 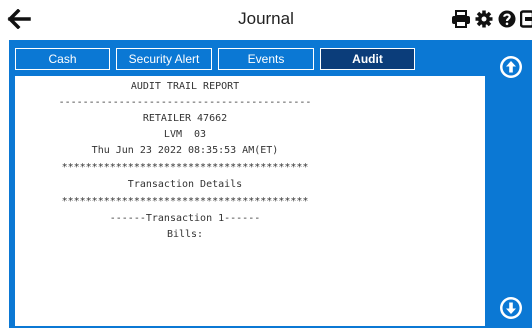 What do you see at coordinates (185, 150) in the screenshot?
I see `report-line: Thu Jun 23 2022 08:35:53 AM(ET)` at bounding box center [185, 150].